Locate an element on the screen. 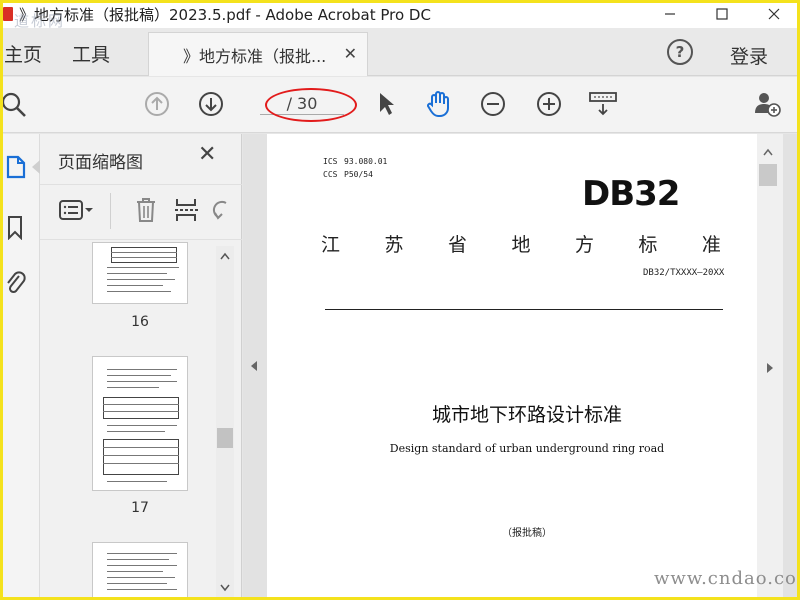  thumbnail-scrollbar is located at coordinates (225, 423).